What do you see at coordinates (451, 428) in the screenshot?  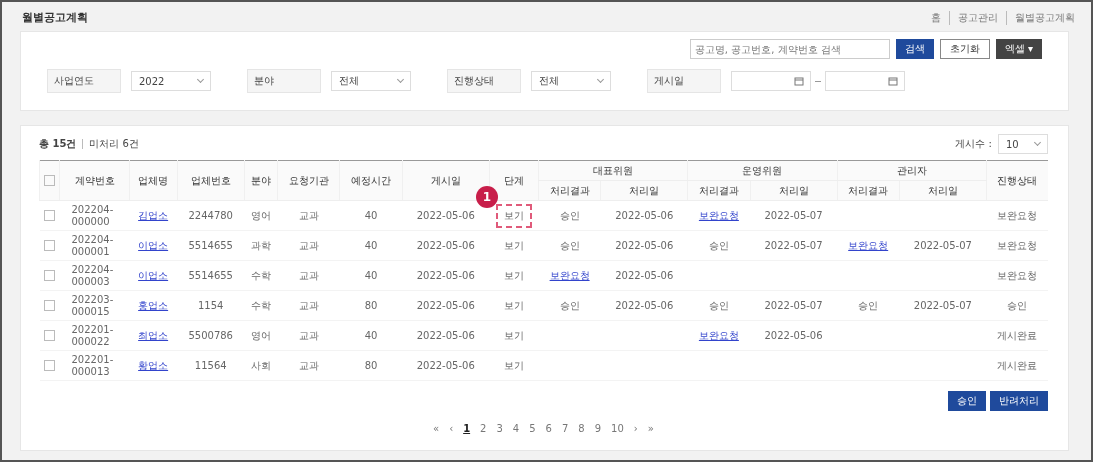 I see `page-link: ‹` at bounding box center [451, 428].